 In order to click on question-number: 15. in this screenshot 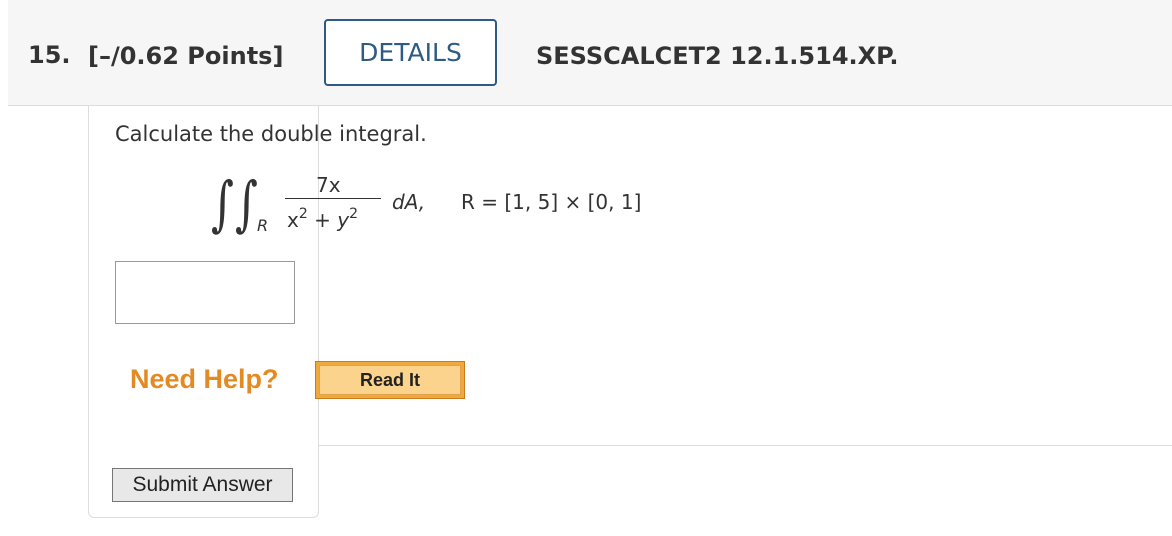, I will do `click(49, 55)`.